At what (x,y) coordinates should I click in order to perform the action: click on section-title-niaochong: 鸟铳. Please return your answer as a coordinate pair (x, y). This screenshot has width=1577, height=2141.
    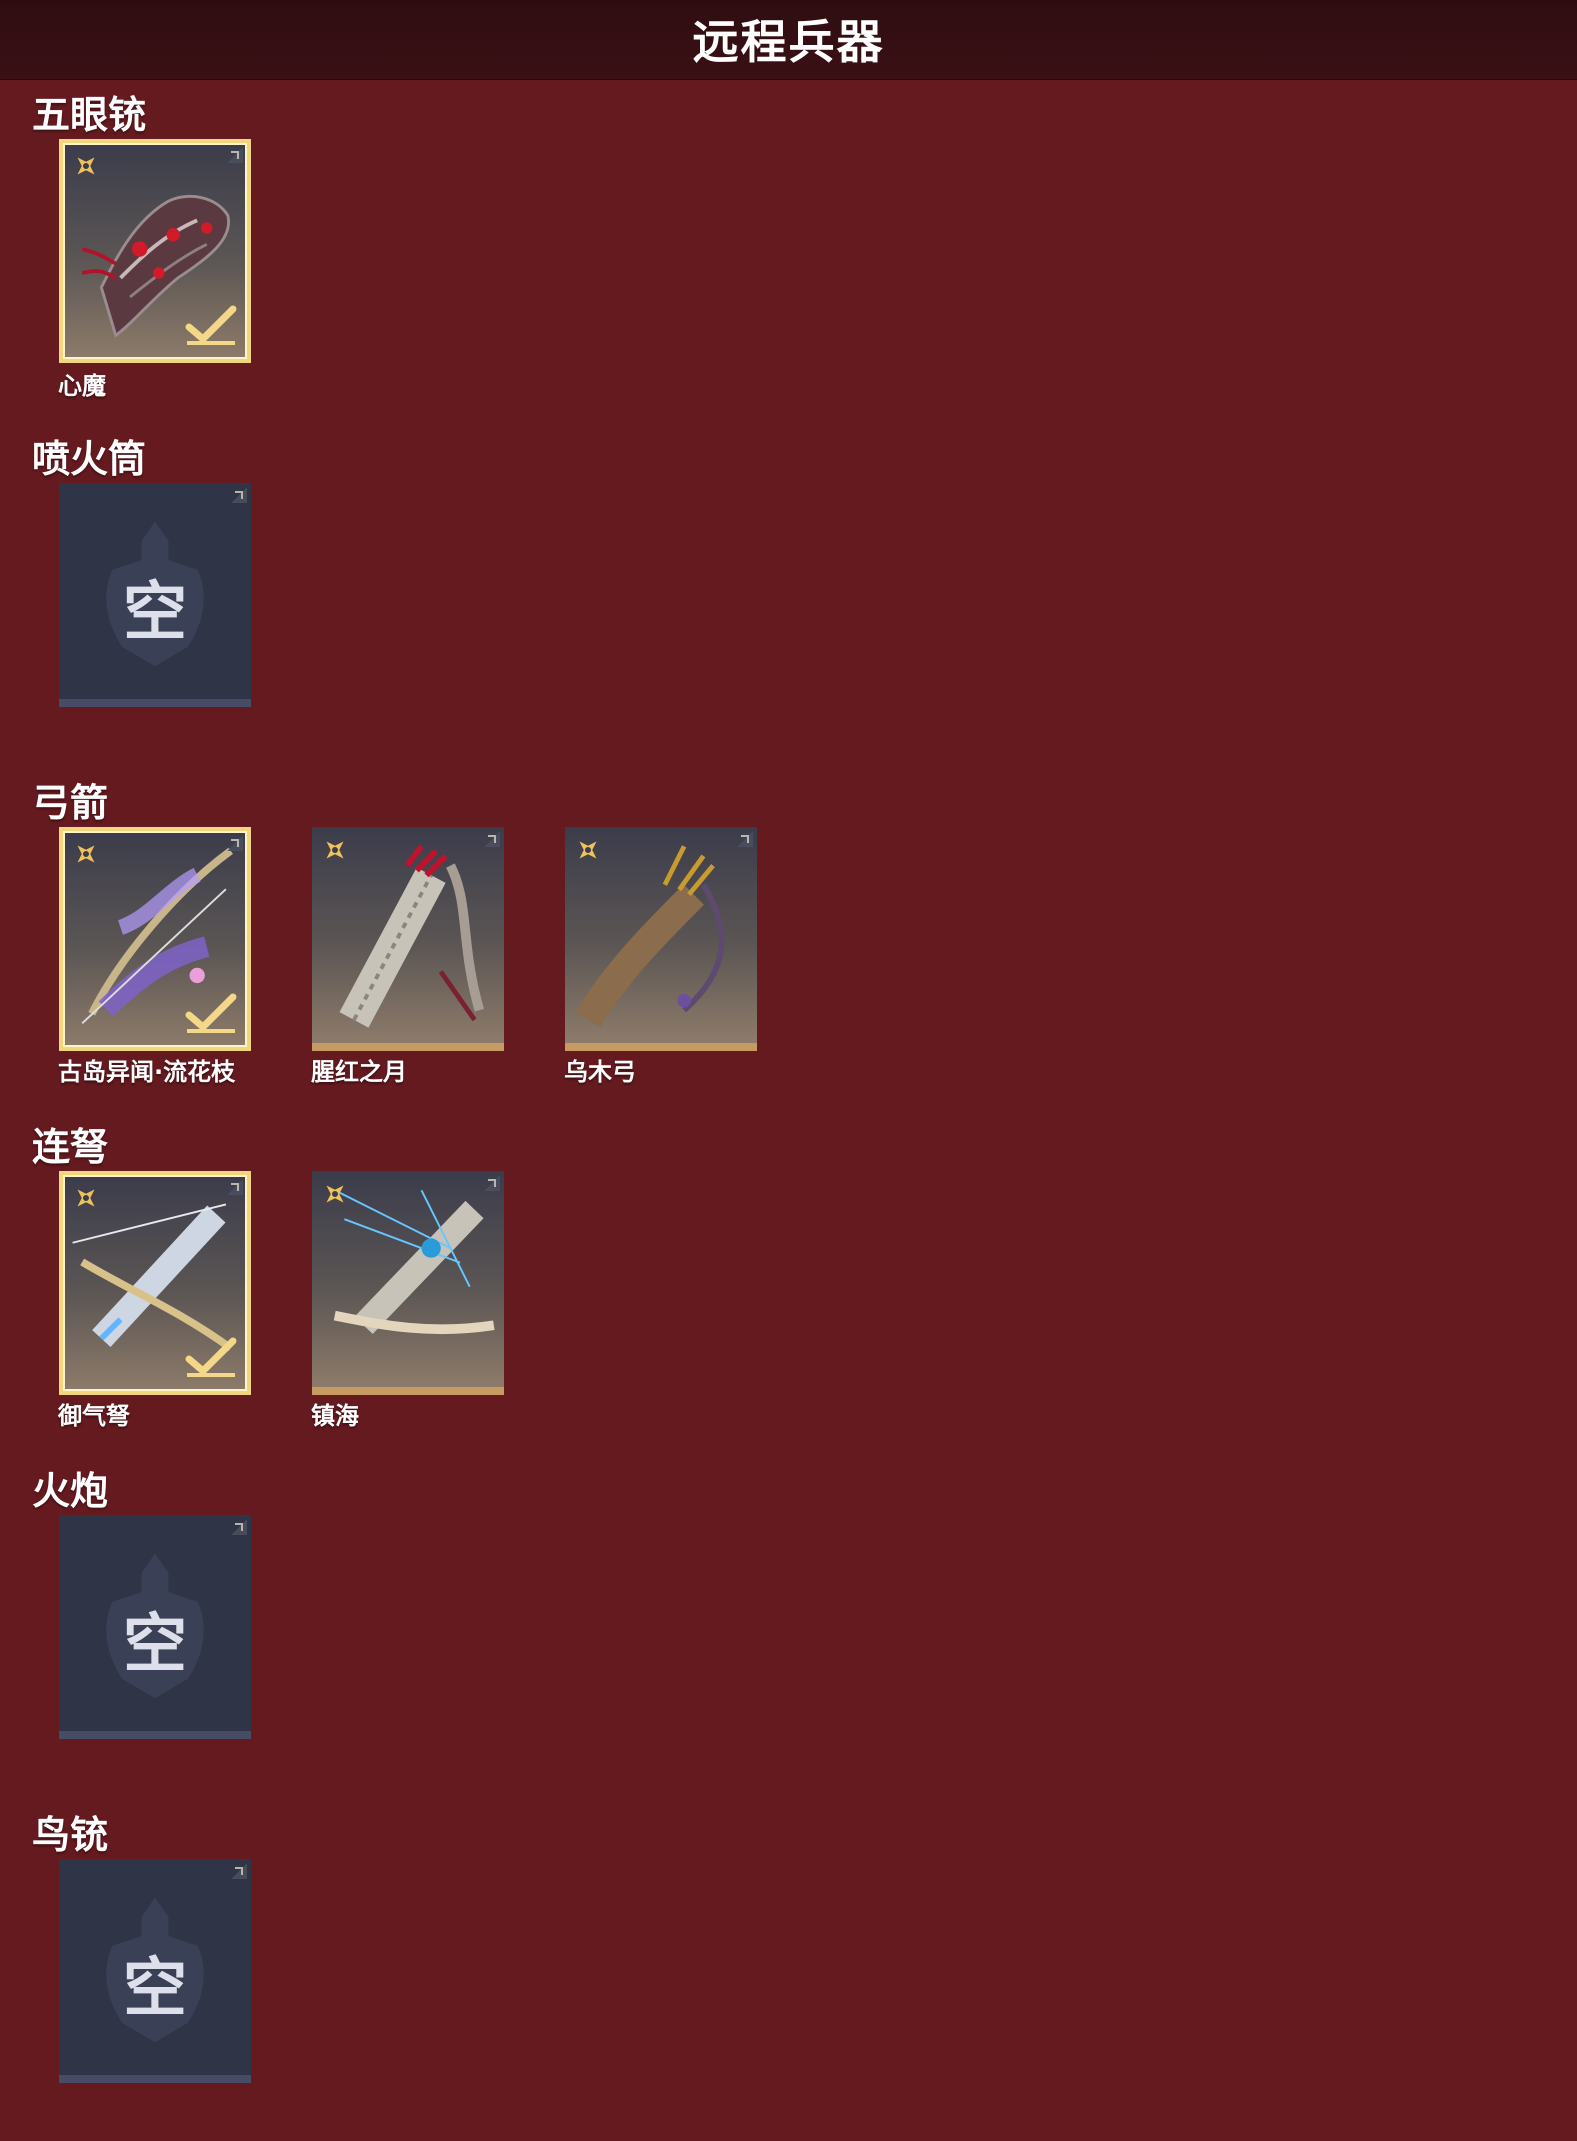
    Looking at the image, I should click on (70, 1835).